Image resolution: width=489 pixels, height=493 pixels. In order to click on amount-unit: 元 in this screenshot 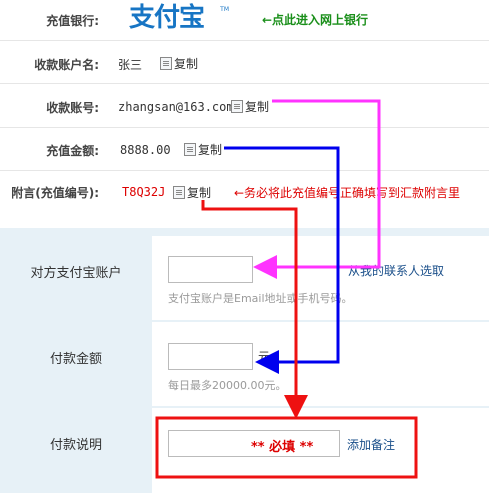, I will do `click(264, 357)`.